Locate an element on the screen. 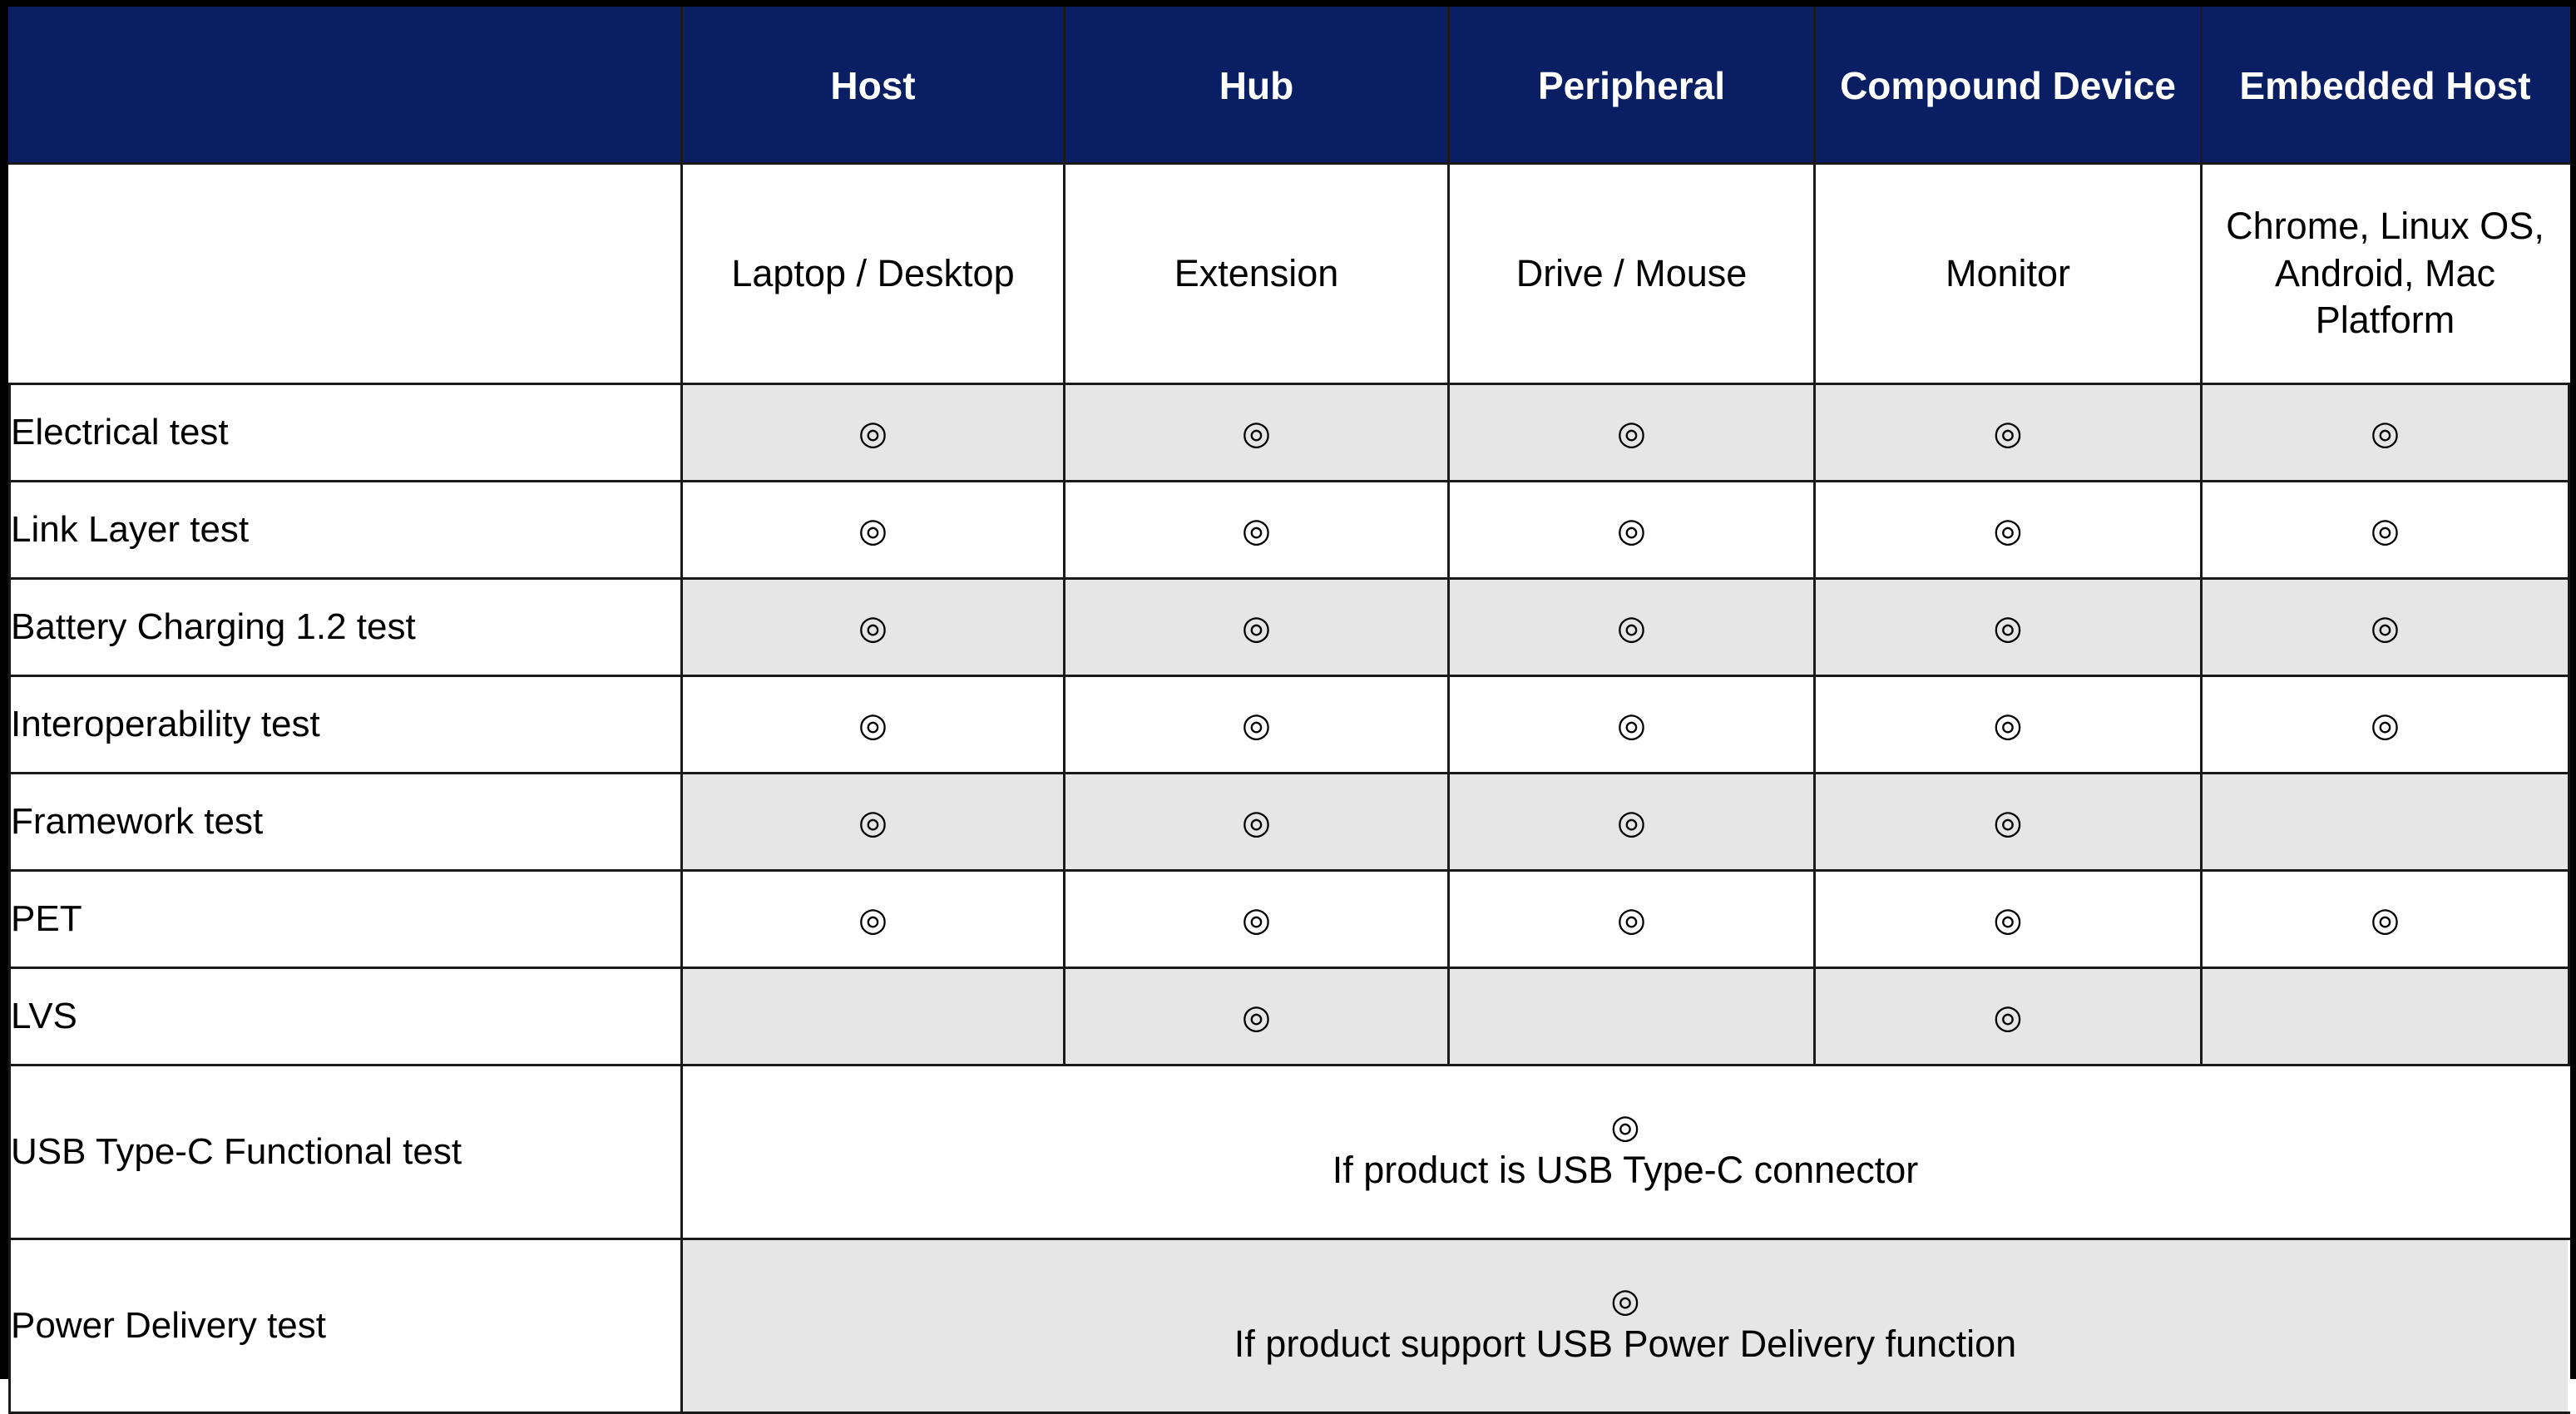  cell-interoperability-test-hub: ◎ is located at coordinates (1256, 724).